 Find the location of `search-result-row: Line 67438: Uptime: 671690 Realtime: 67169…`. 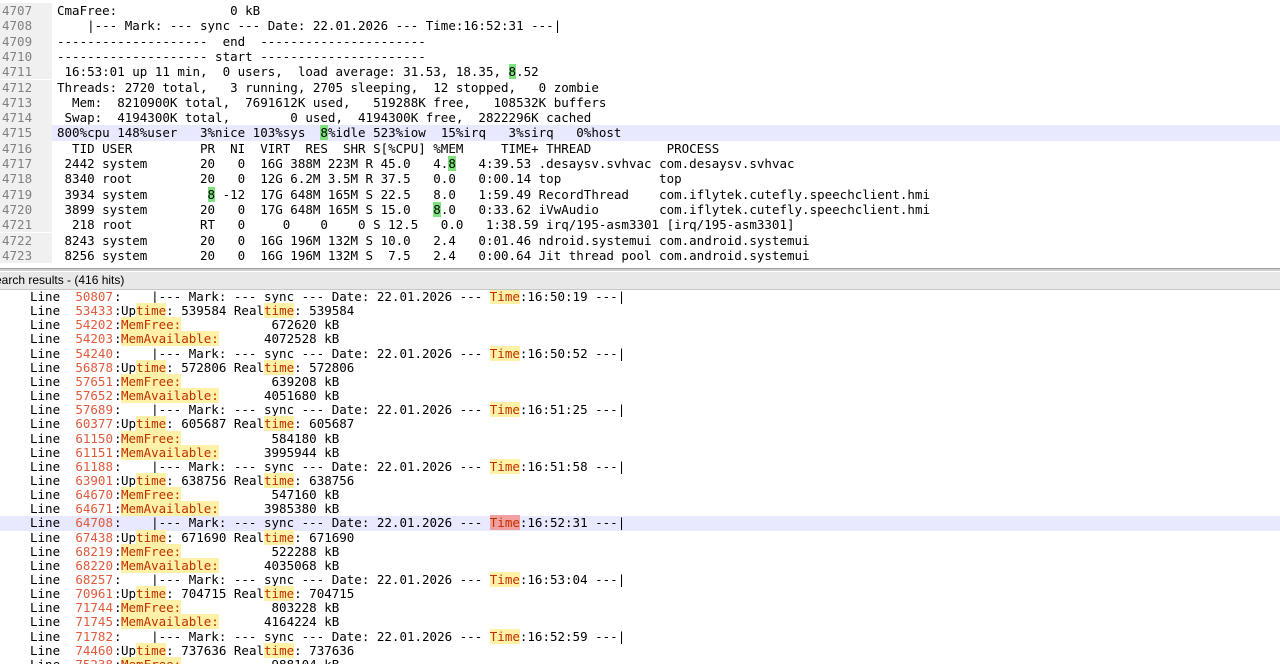

search-result-row: Line 67438: Uptime: 671690 Realtime: 67169… is located at coordinates (640, 537).